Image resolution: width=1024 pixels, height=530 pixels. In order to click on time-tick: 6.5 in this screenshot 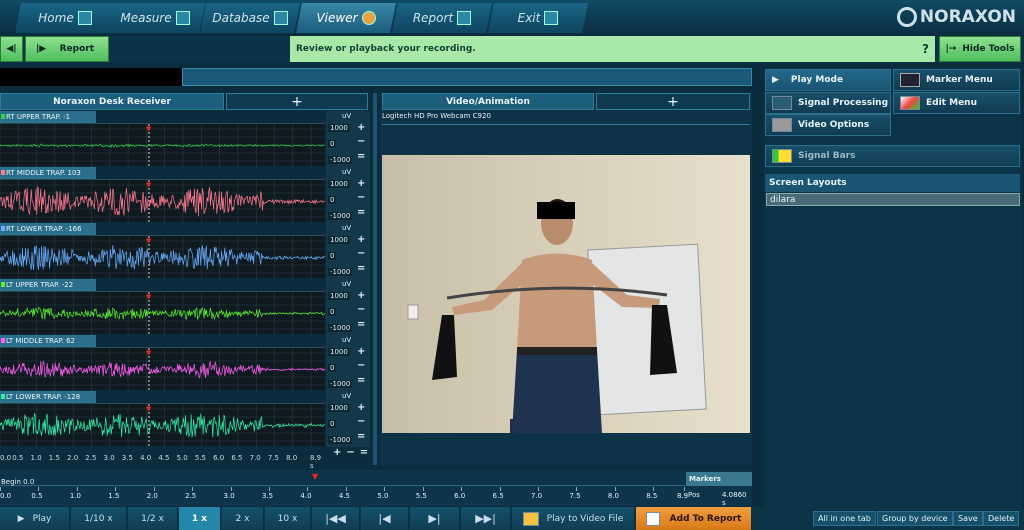, I will do `click(237, 458)`.